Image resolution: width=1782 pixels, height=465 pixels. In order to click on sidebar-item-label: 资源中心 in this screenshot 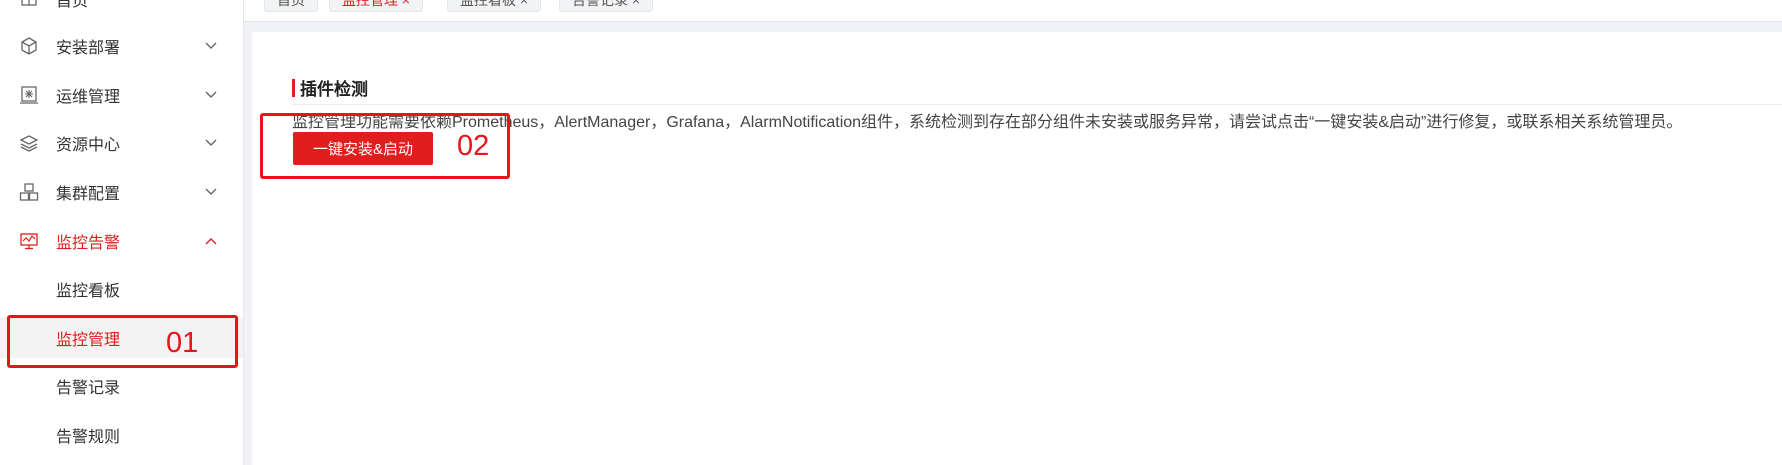, I will do `click(88, 145)`.